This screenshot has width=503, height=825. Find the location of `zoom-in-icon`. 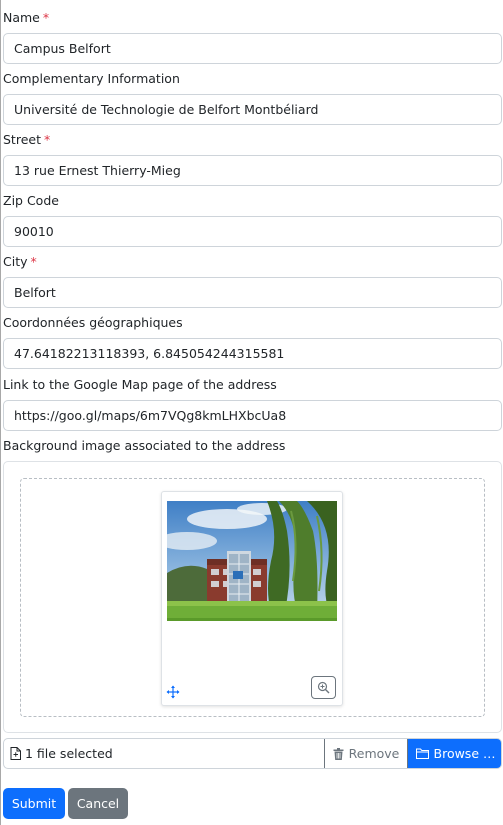

zoom-in-icon is located at coordinates (323, 687).